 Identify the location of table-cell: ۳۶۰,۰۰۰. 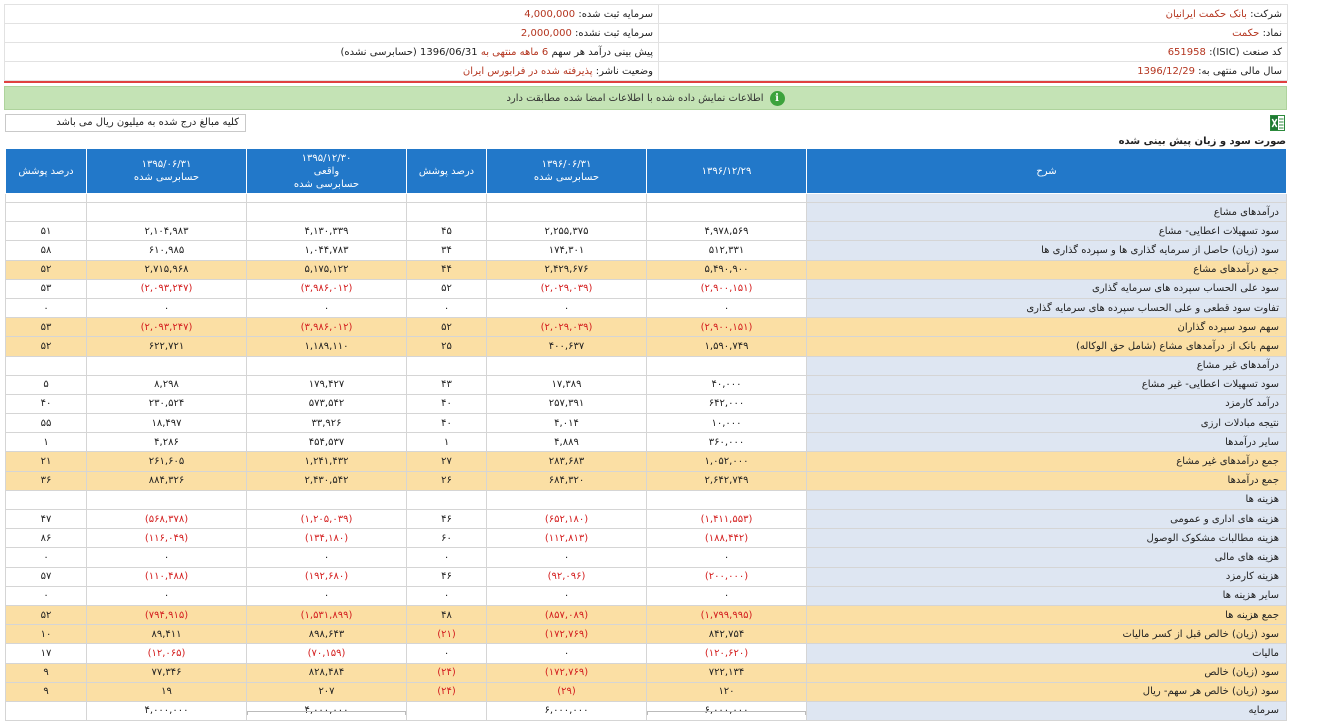
(726, 442).